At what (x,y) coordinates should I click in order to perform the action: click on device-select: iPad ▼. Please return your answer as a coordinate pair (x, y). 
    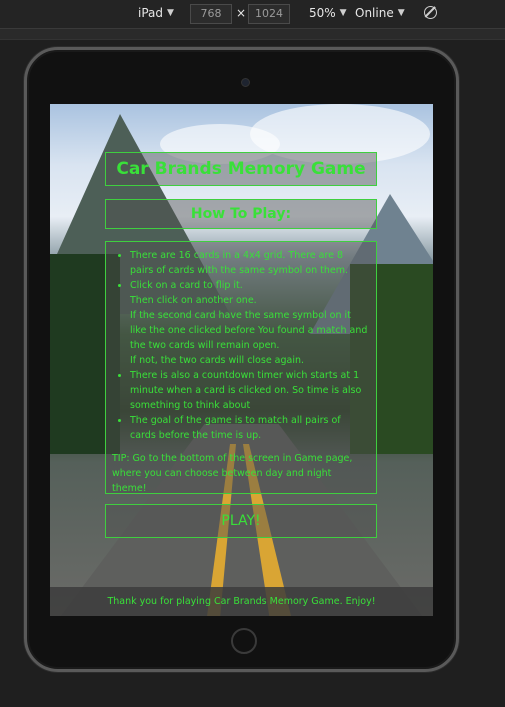
    Looking at the image, I should click on (156, 13).